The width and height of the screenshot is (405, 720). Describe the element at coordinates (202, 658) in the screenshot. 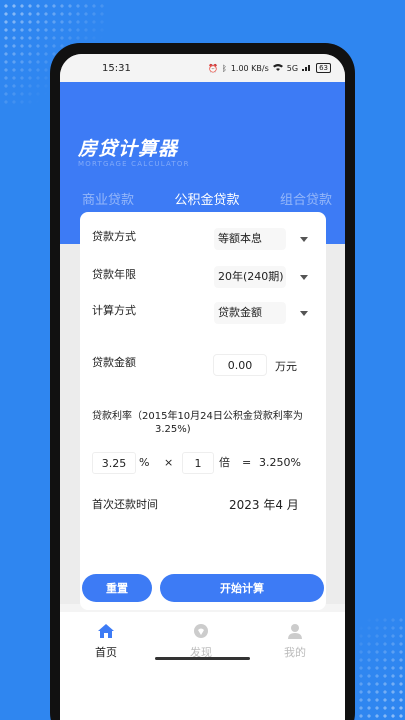

I see `home-indicator` at that location.